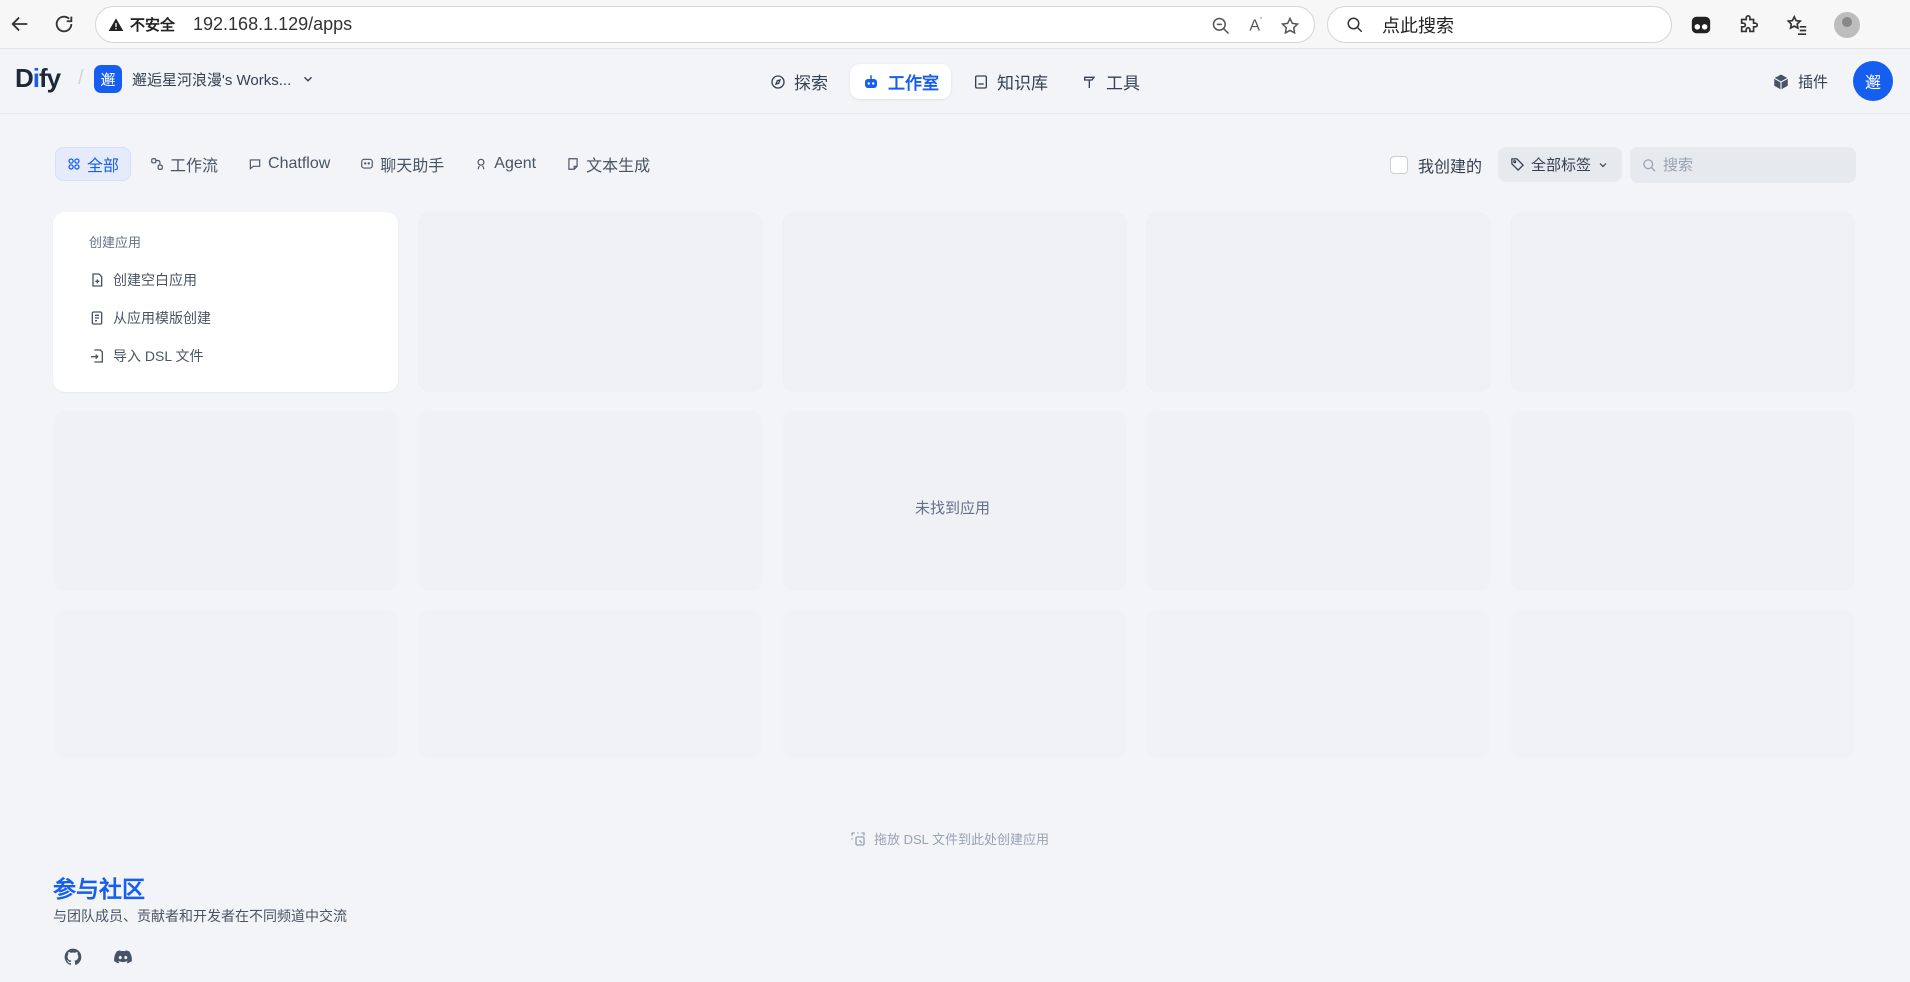  Describe the element at coordinates (116, 24) in the screenshot. I see `warning-icon` at that location.